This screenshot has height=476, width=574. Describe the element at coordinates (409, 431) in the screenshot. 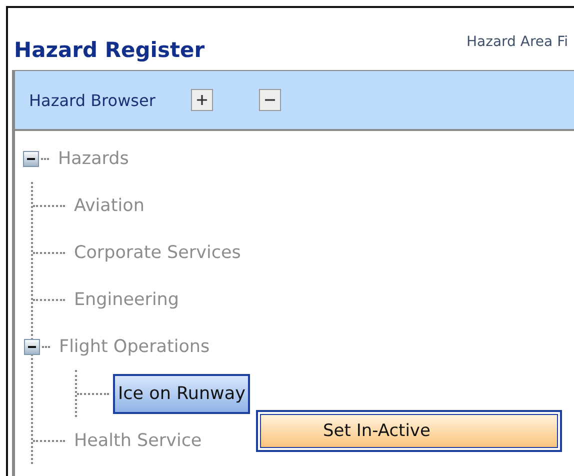

I see `menu-item: Set In-Active` at that location.